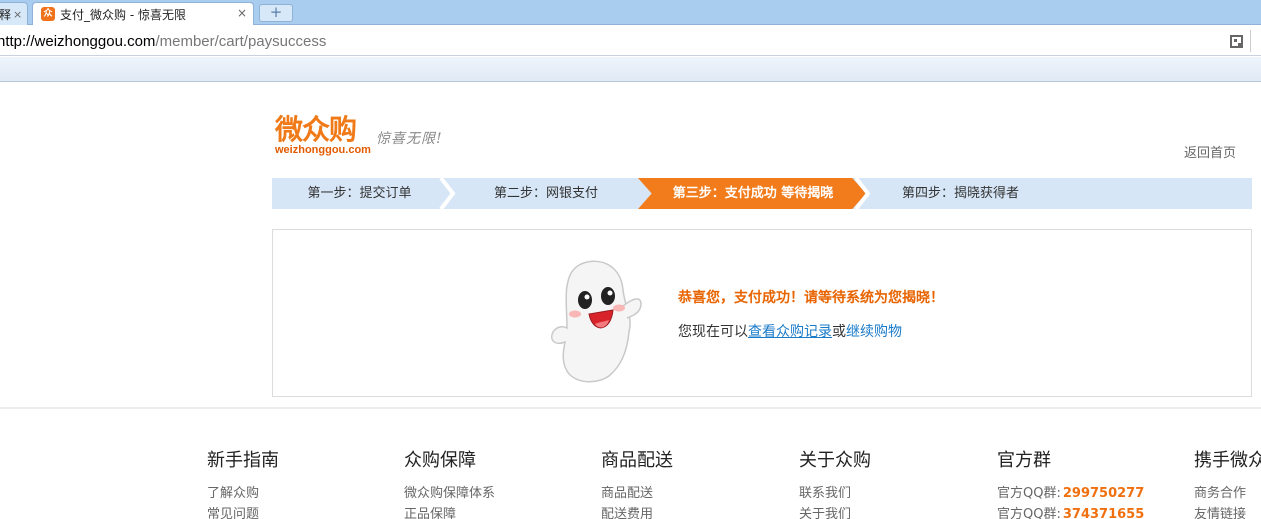 This screenshot has width=1261, height=519. Describe the element at coordinates (691, 482) in the screenshot. I see `footer-column-delivery: 商品配送 商品配送 配送费用` at that location.